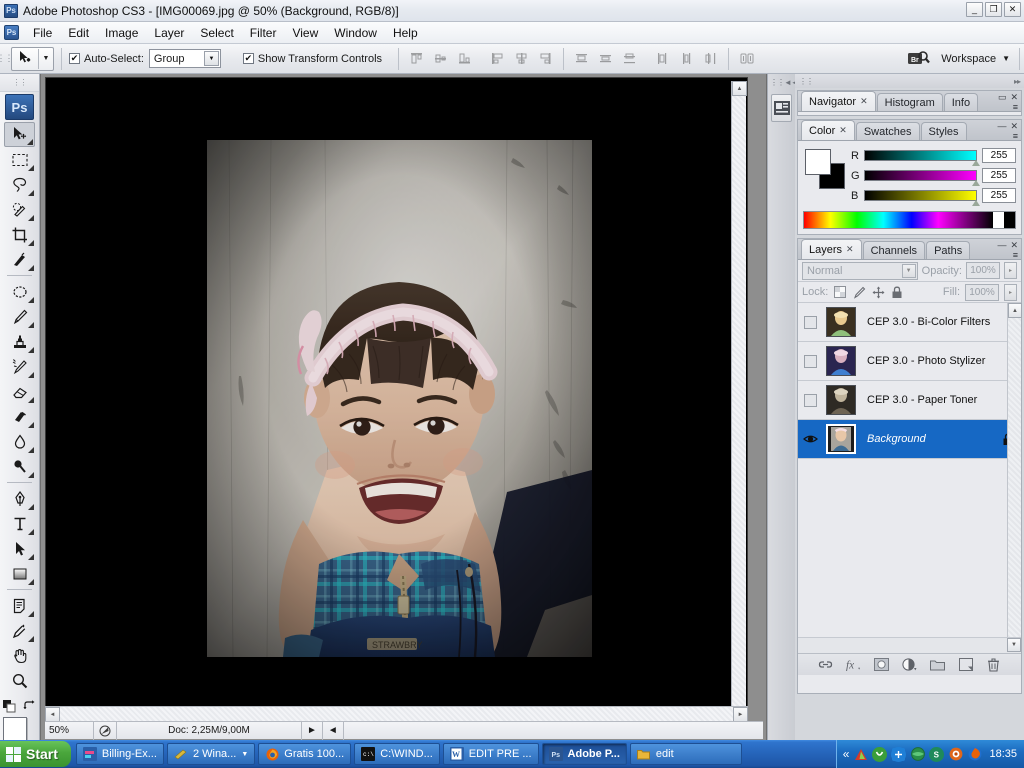 This screenshot has width=1024, height=768. I want to click on layers-scrollbar: ▲, so click(1014, 470).